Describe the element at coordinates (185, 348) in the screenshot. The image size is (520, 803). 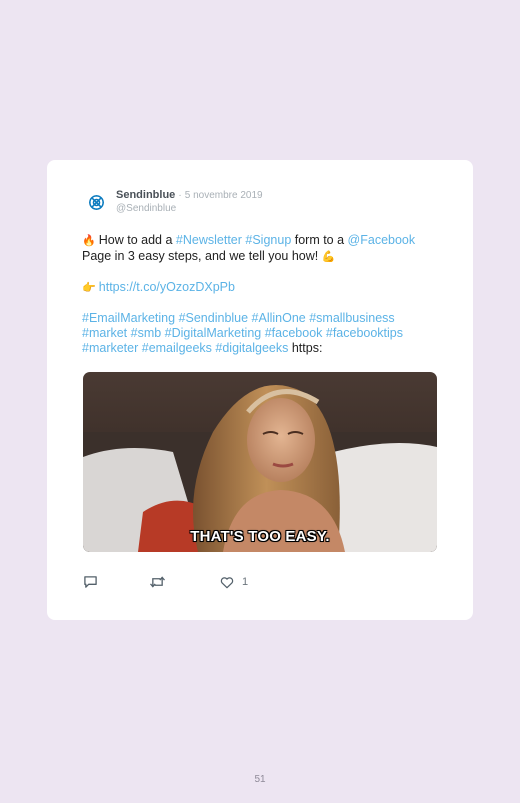
I see `hashtag-link: #marketer #emailgeeks #digitalgeeks` at that location.